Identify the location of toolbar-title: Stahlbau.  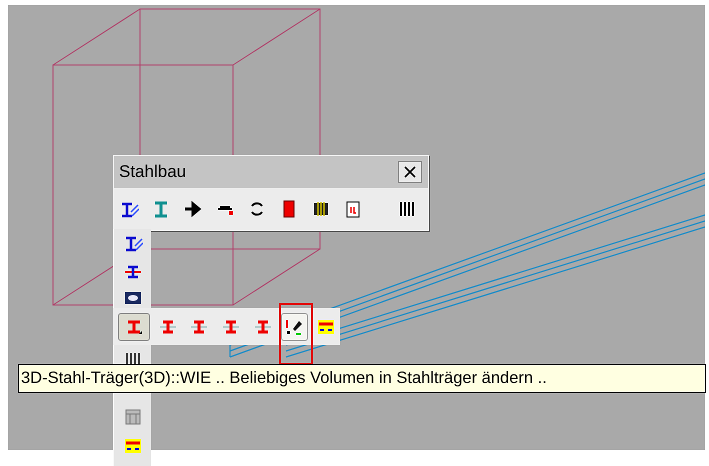
(152, 172).